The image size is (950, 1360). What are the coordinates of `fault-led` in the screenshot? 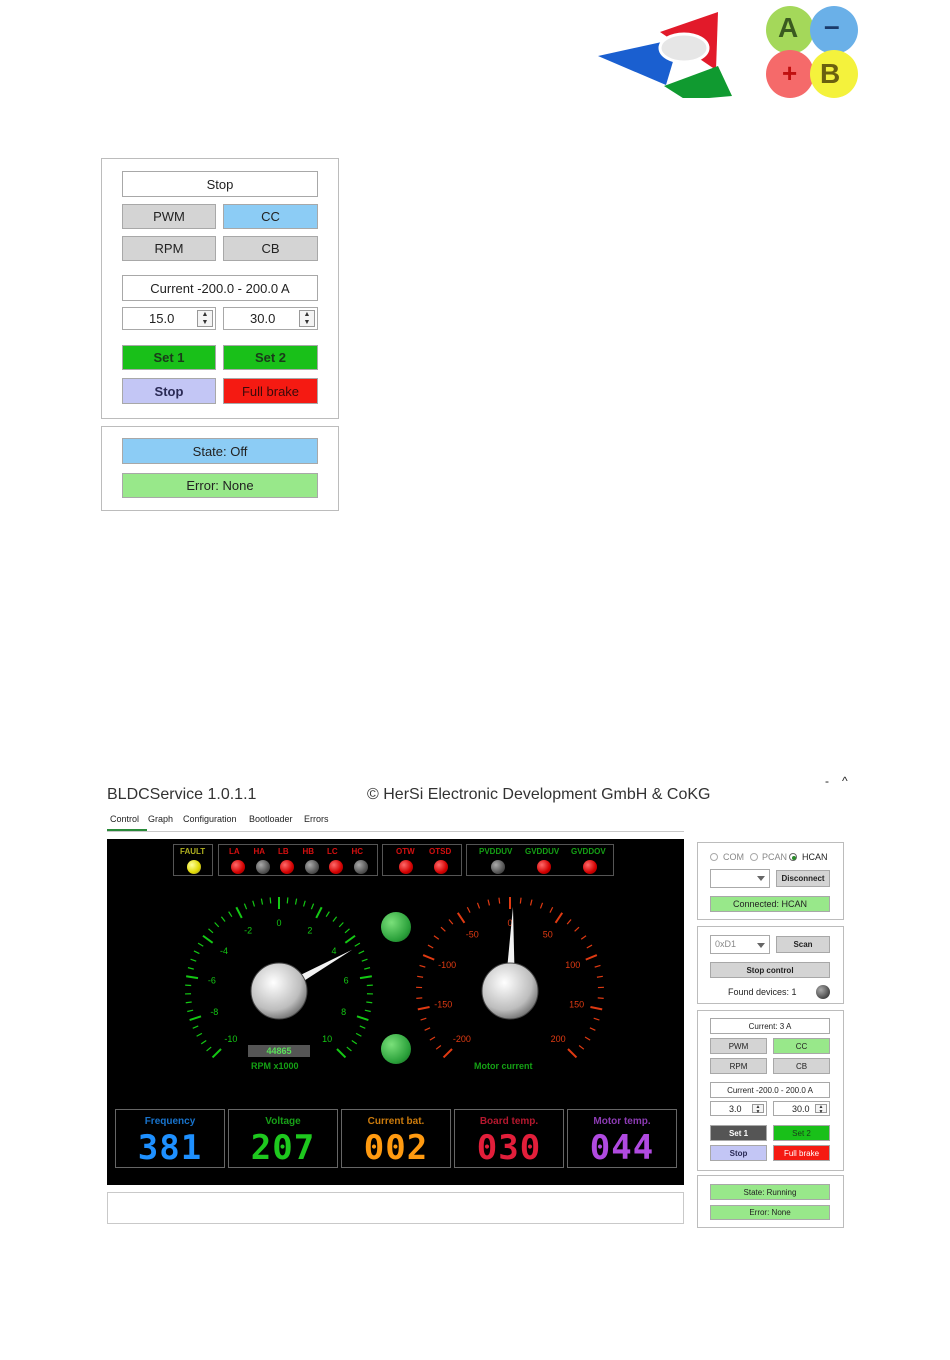 It's located at (194, 867).